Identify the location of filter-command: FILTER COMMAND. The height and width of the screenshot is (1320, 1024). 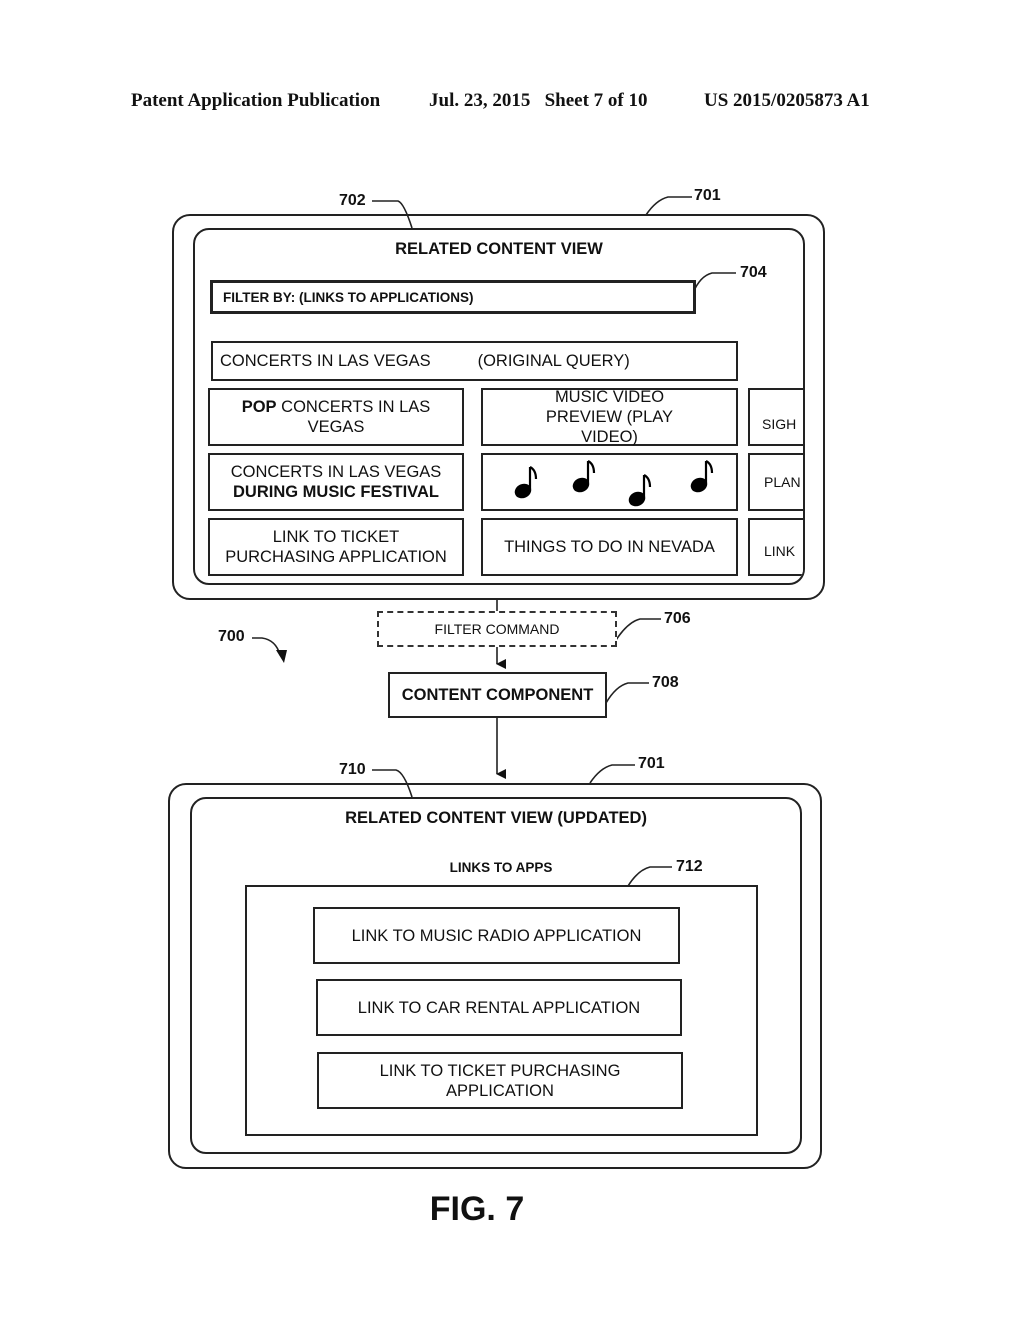
(497, 629).